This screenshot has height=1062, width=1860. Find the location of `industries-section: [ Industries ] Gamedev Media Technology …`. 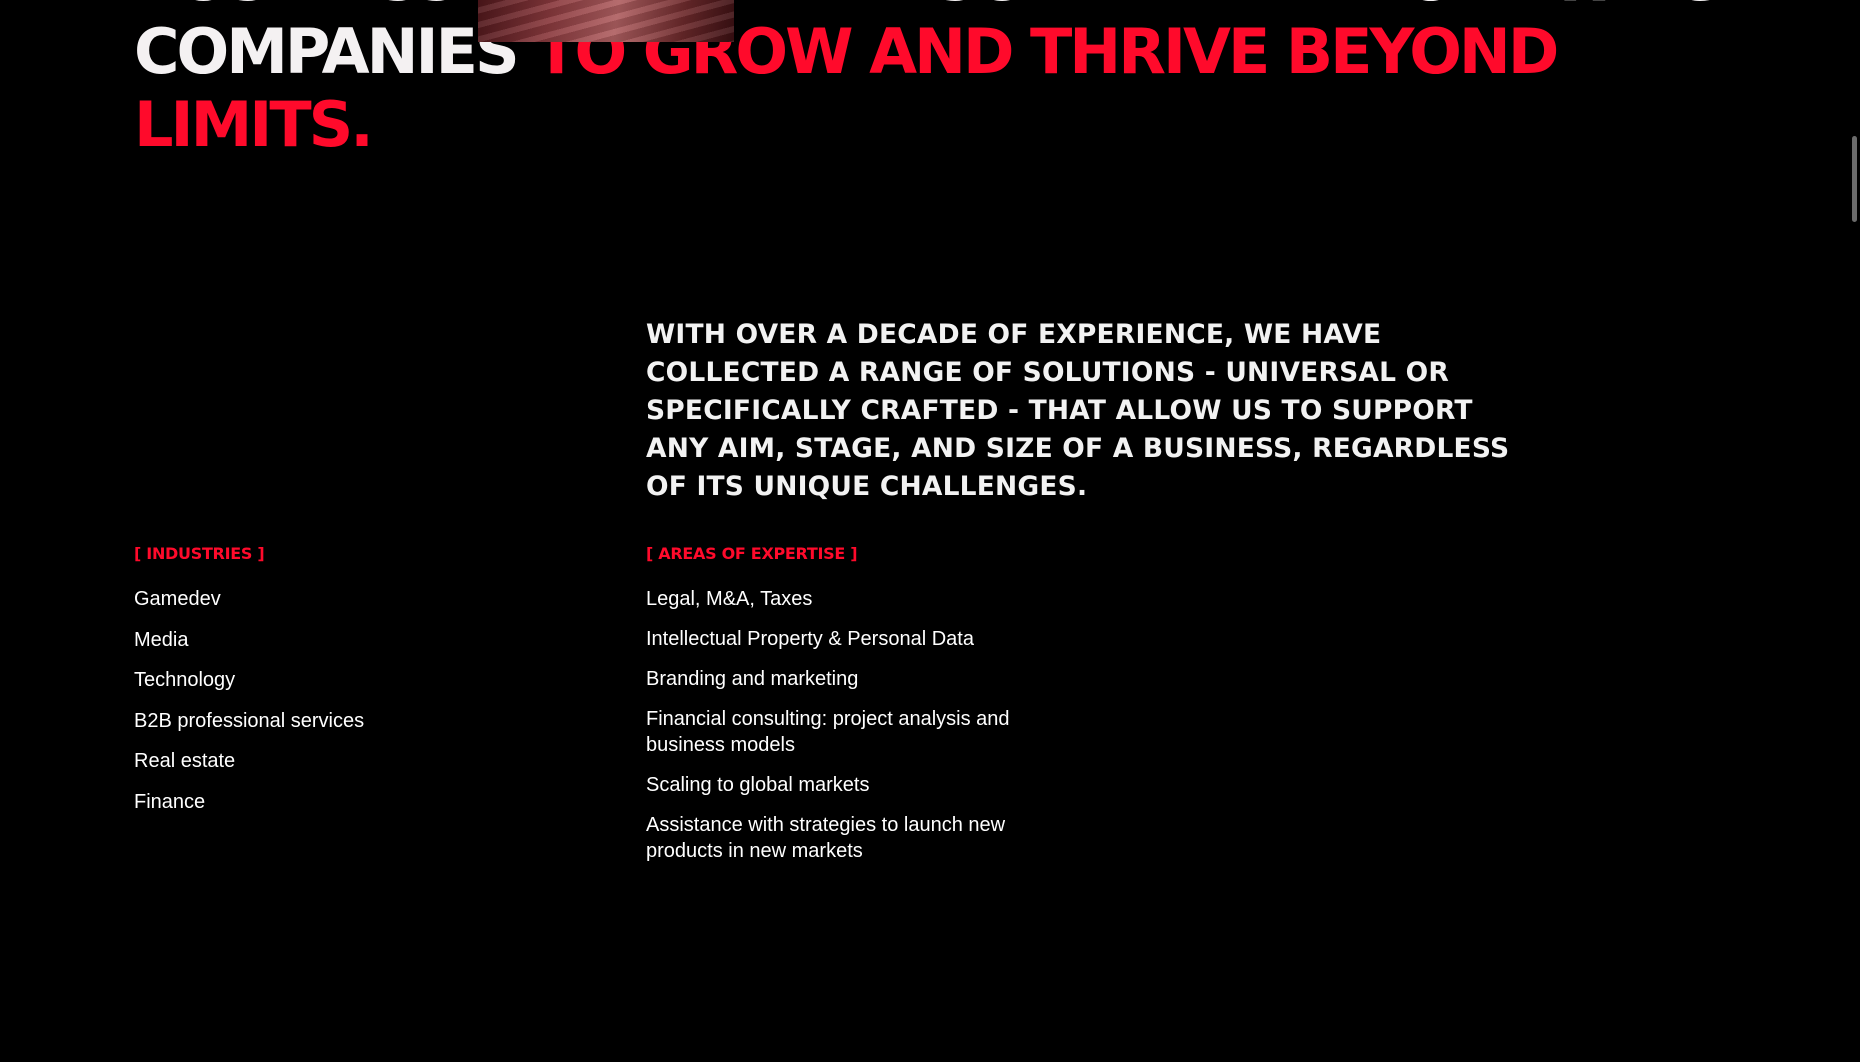

industries-section: [ Industries ] Gamedev Media Technology … is located at coordinates (344, 685).